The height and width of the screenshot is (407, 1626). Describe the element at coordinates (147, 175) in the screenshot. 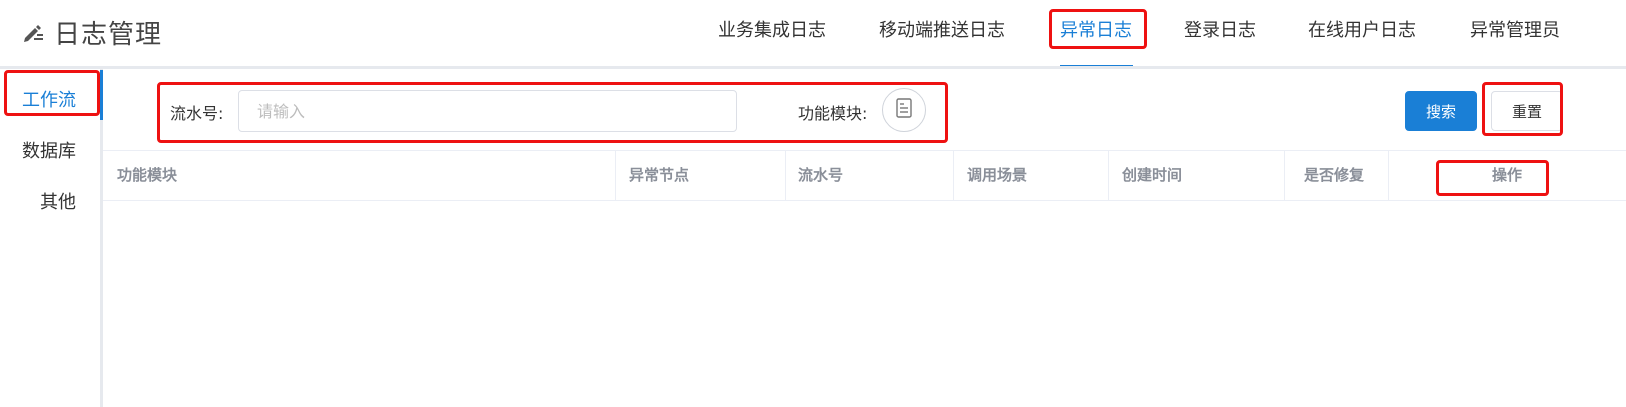

I see `column-header-function-module: 功能模块` at that location.